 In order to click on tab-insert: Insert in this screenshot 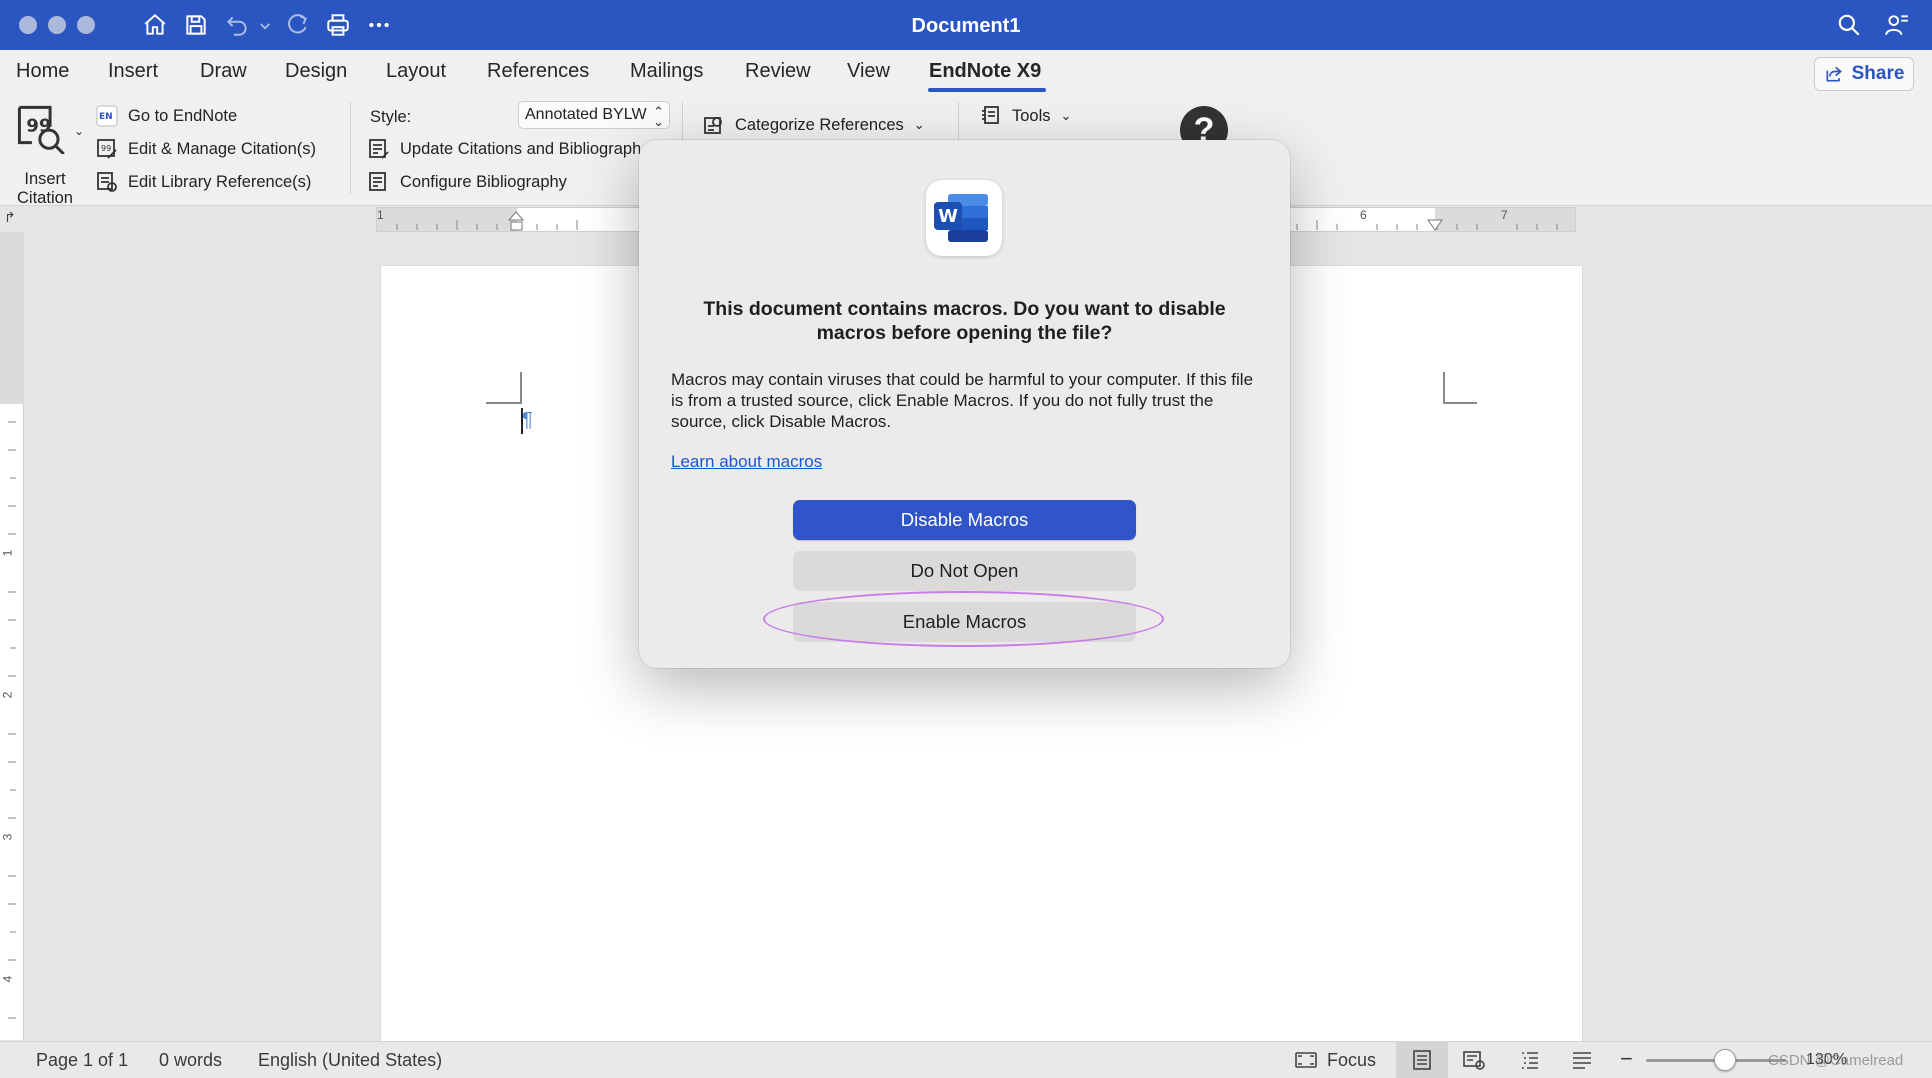, I will do `click(133, 71)`.